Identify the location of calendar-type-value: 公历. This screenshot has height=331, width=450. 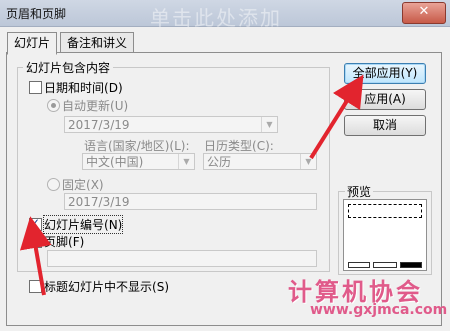
(219, 162).